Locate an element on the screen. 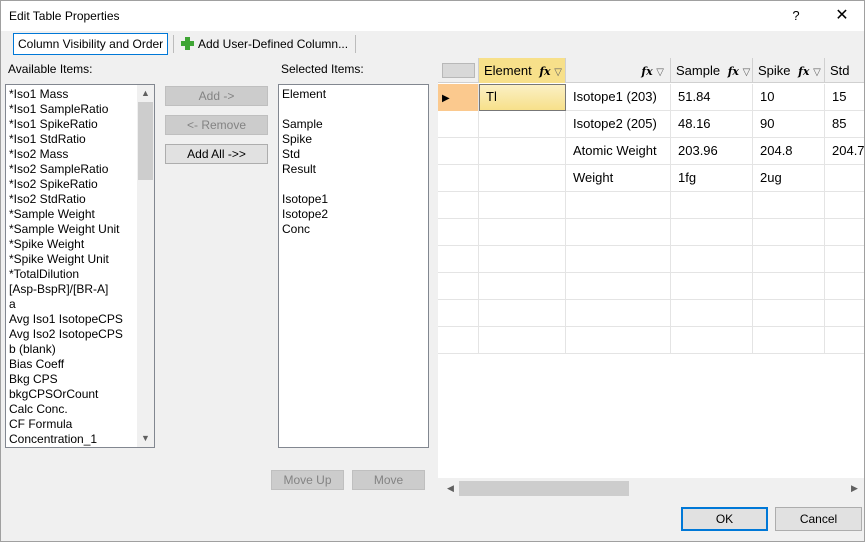 The image size is (865, 542). available-list-item: *Iso1 SpikeRatio is located at coordinates (80, 124).